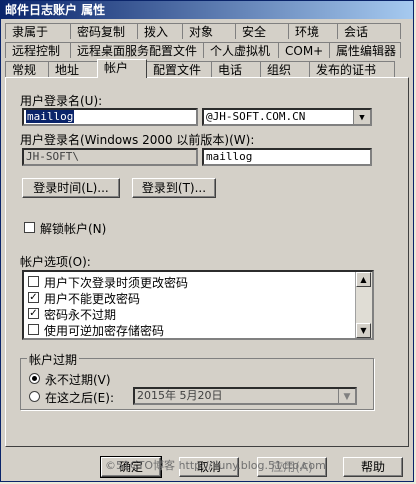 The image size is (416, 484). Describe the element at coordinates (92, 299) in the screenshot. I see `option-label: 用户不能更改密码` at that location.